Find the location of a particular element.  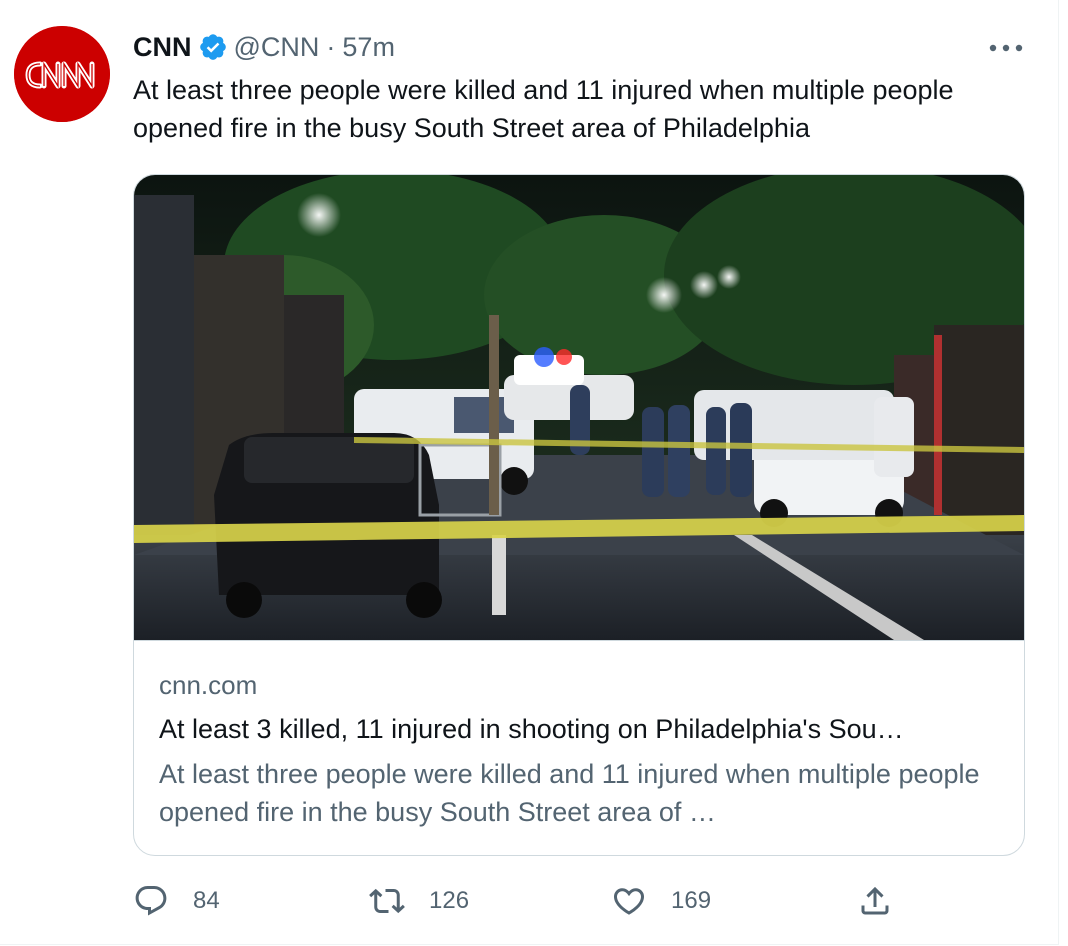

like-count: 169 is located at coordinates (691, 900).